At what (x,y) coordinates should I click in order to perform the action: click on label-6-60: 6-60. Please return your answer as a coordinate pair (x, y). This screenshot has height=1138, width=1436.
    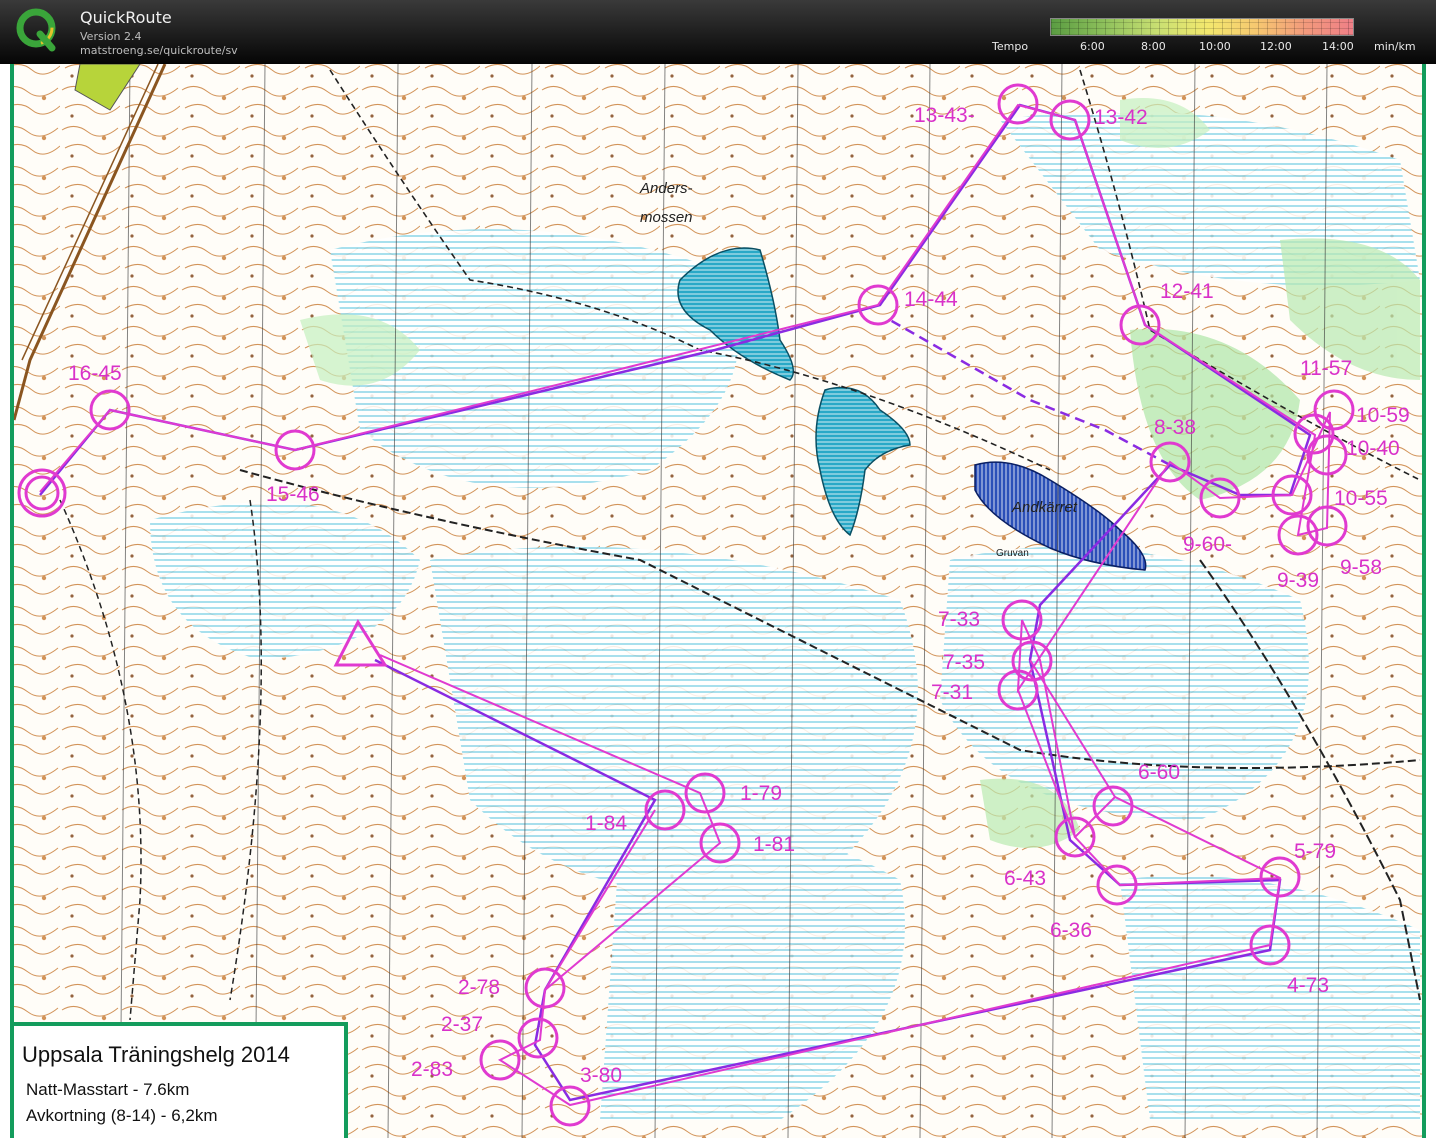
    Looking at the image, I should click on (1159, 772).